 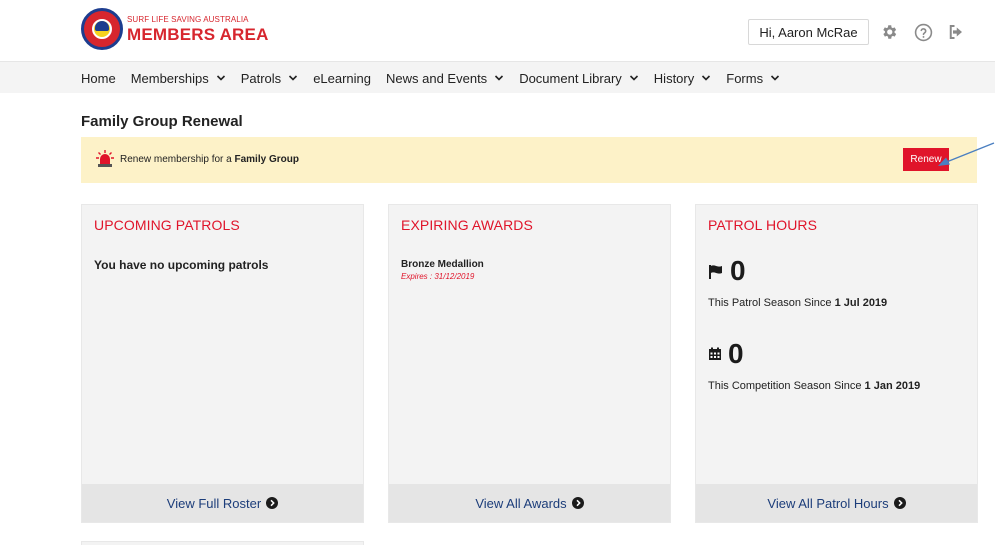 I want to click on footer-label: View All Awards, so click(x=521, y=503).